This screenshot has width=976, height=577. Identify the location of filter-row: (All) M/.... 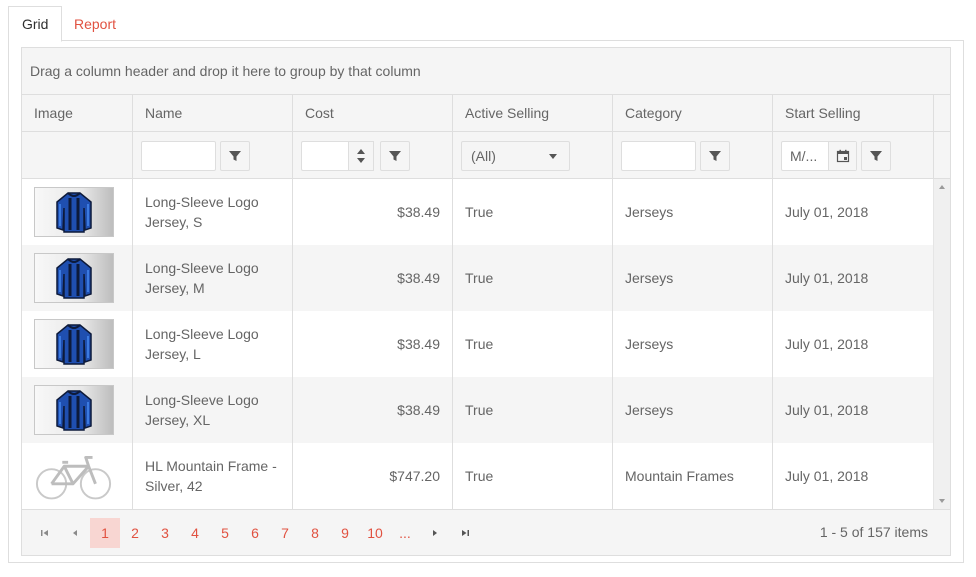
(486, 155).